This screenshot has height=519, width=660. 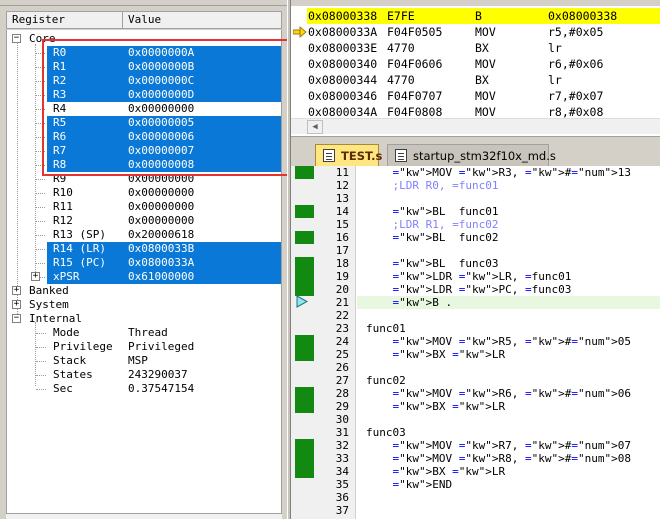 What do you see at coordinates (386, 380) in the screenshot?
I see `code-line: func02` at bounding box center [386, 380].